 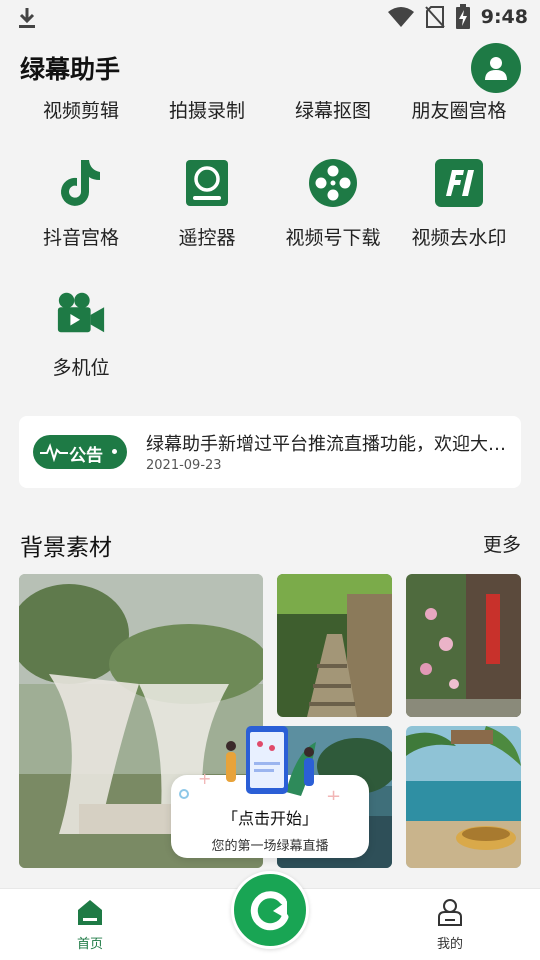 I want to click on nav-home-label: 首页, so click(x=89, y=944).